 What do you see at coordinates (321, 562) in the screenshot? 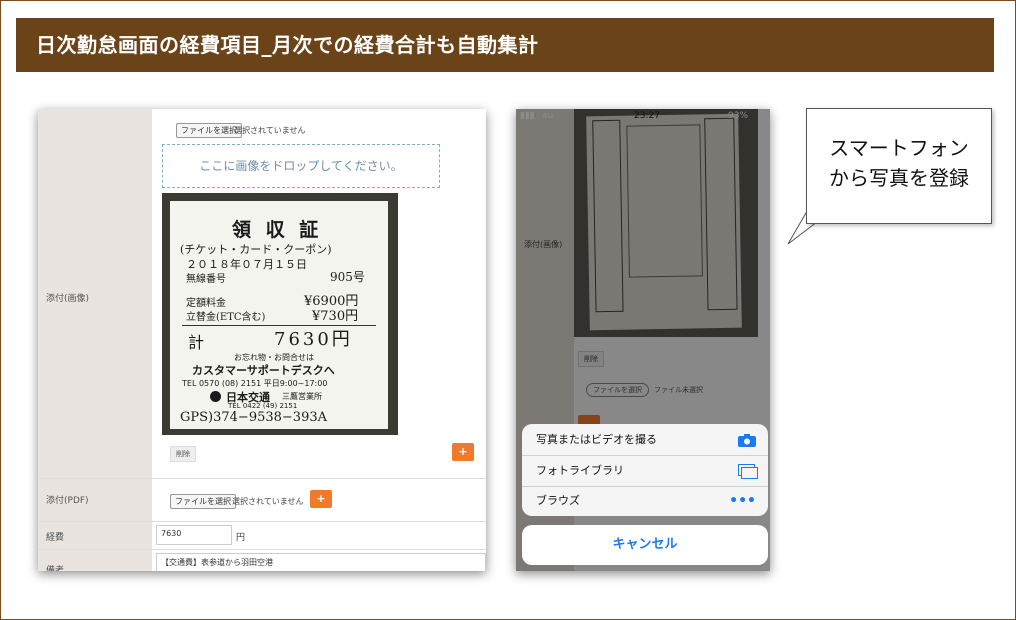
I see `note-input: 【交通費】表参道から羽田空港` at bounding box center [321, 562].